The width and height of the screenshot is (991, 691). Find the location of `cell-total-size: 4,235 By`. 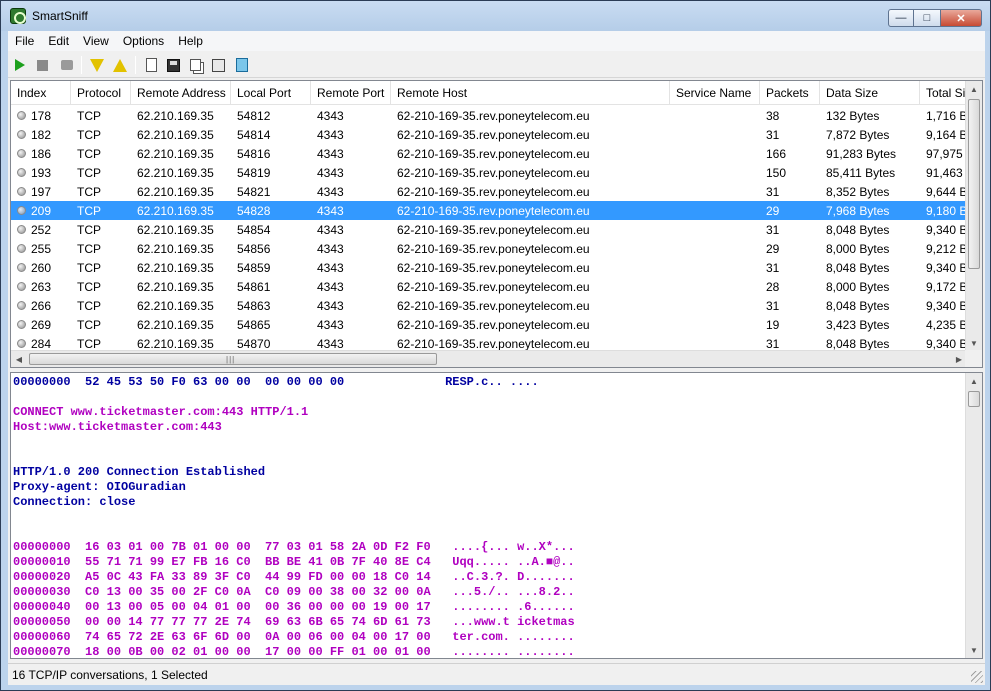

cell-total-size: 4,235 By is located at coordinates (947, 325).